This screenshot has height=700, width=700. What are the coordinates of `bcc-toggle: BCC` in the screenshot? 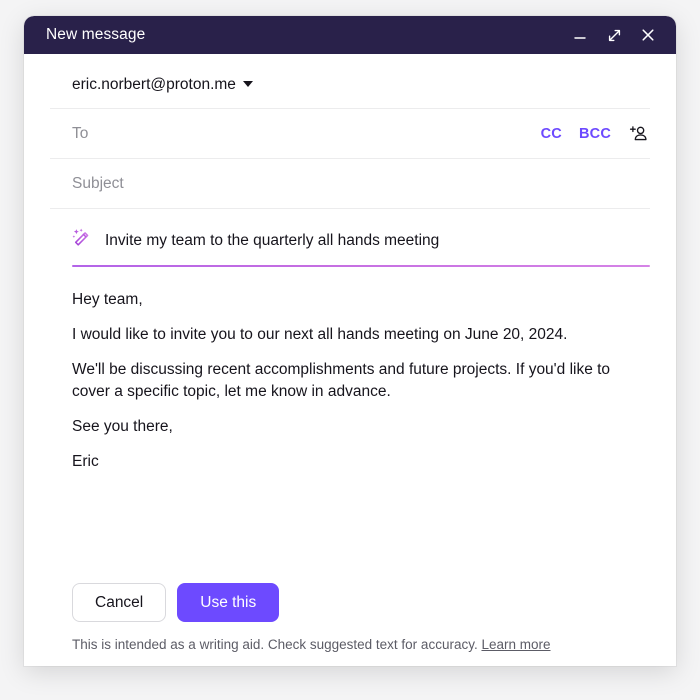 It's located at (595, 134).